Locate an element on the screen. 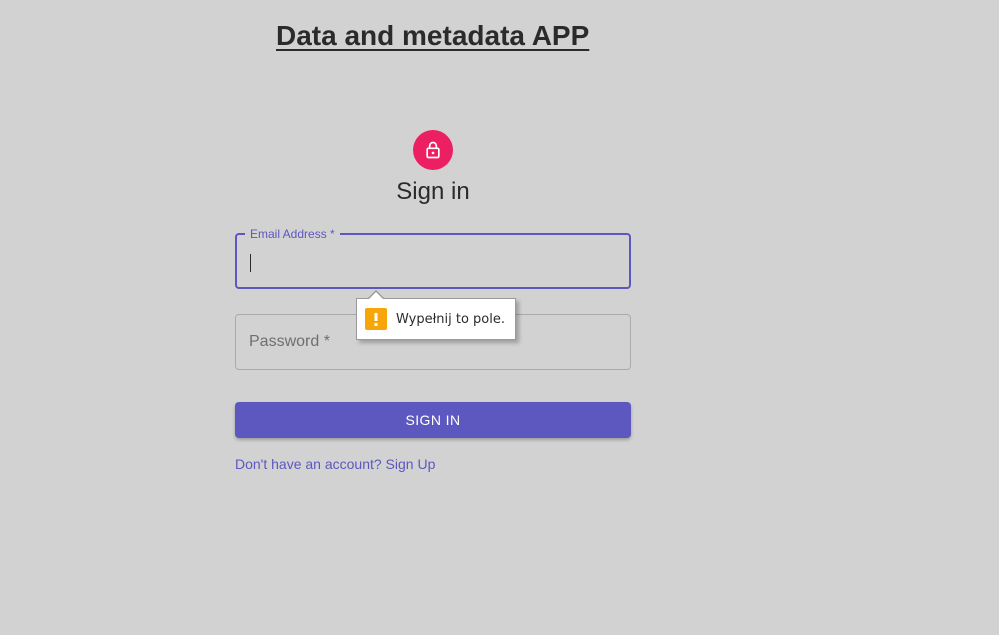  tooltip-arrow-fill is located at coordinates (376, 296).